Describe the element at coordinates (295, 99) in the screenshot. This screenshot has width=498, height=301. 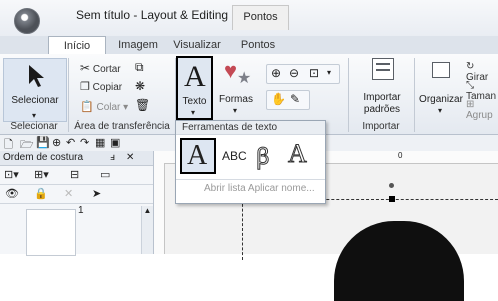
I see `measure-icon: ✎` at that location.